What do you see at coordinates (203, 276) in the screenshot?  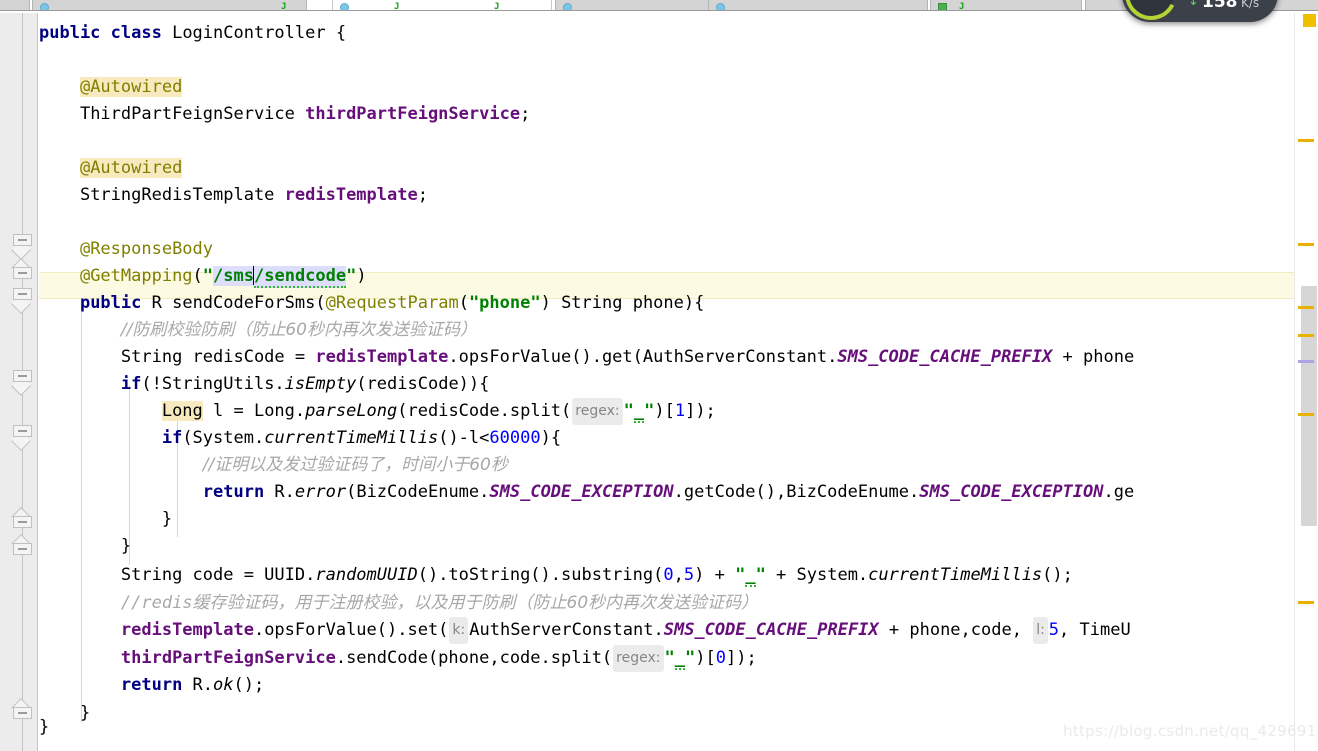 I see `code-line-10-getmapping: @GetMapping("/sms/sendcode")` at bounding box center [203, 276].